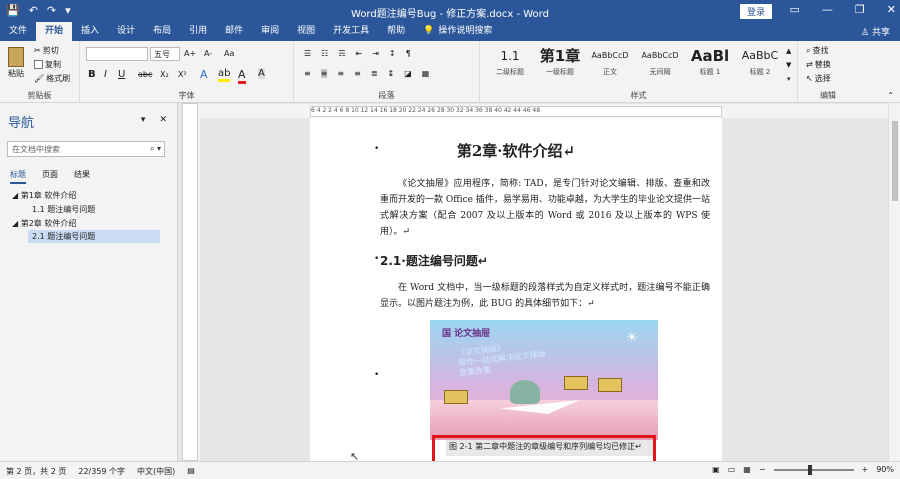 Image resolution: width=900 pixels, height=479 pixels. I want to click on tab-home: 开始, so click(54, 31).